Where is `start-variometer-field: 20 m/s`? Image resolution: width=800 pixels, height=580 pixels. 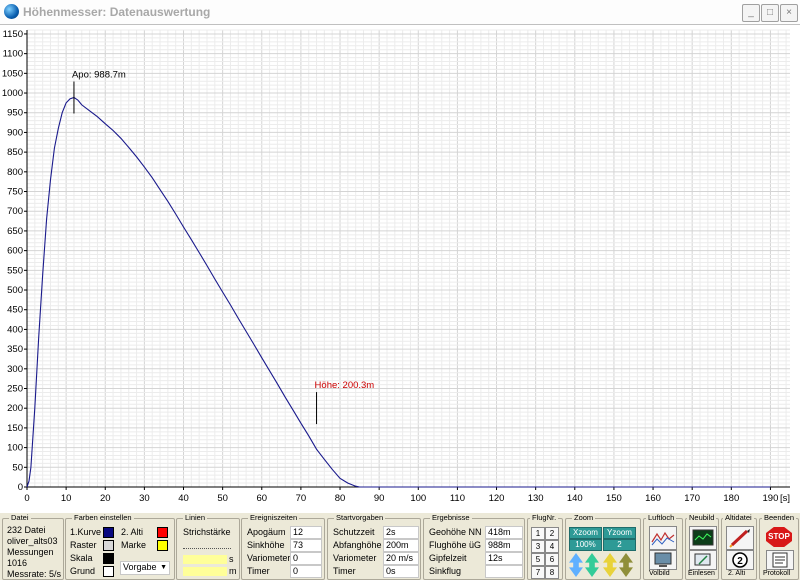
start-variometer-field: 20 m/s is located at coordinates (401, 558).